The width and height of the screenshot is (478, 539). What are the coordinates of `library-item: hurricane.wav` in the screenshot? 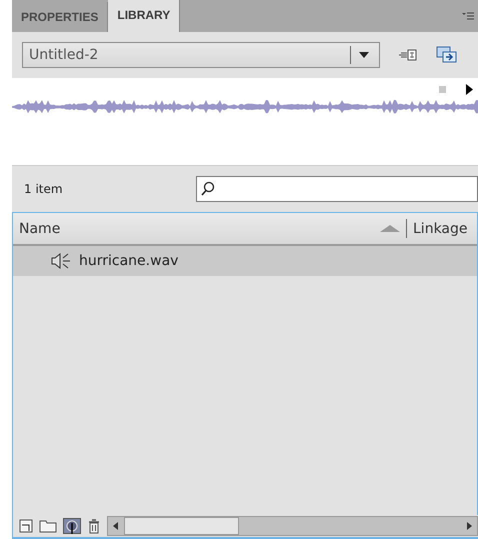 It's located at (245, 261).